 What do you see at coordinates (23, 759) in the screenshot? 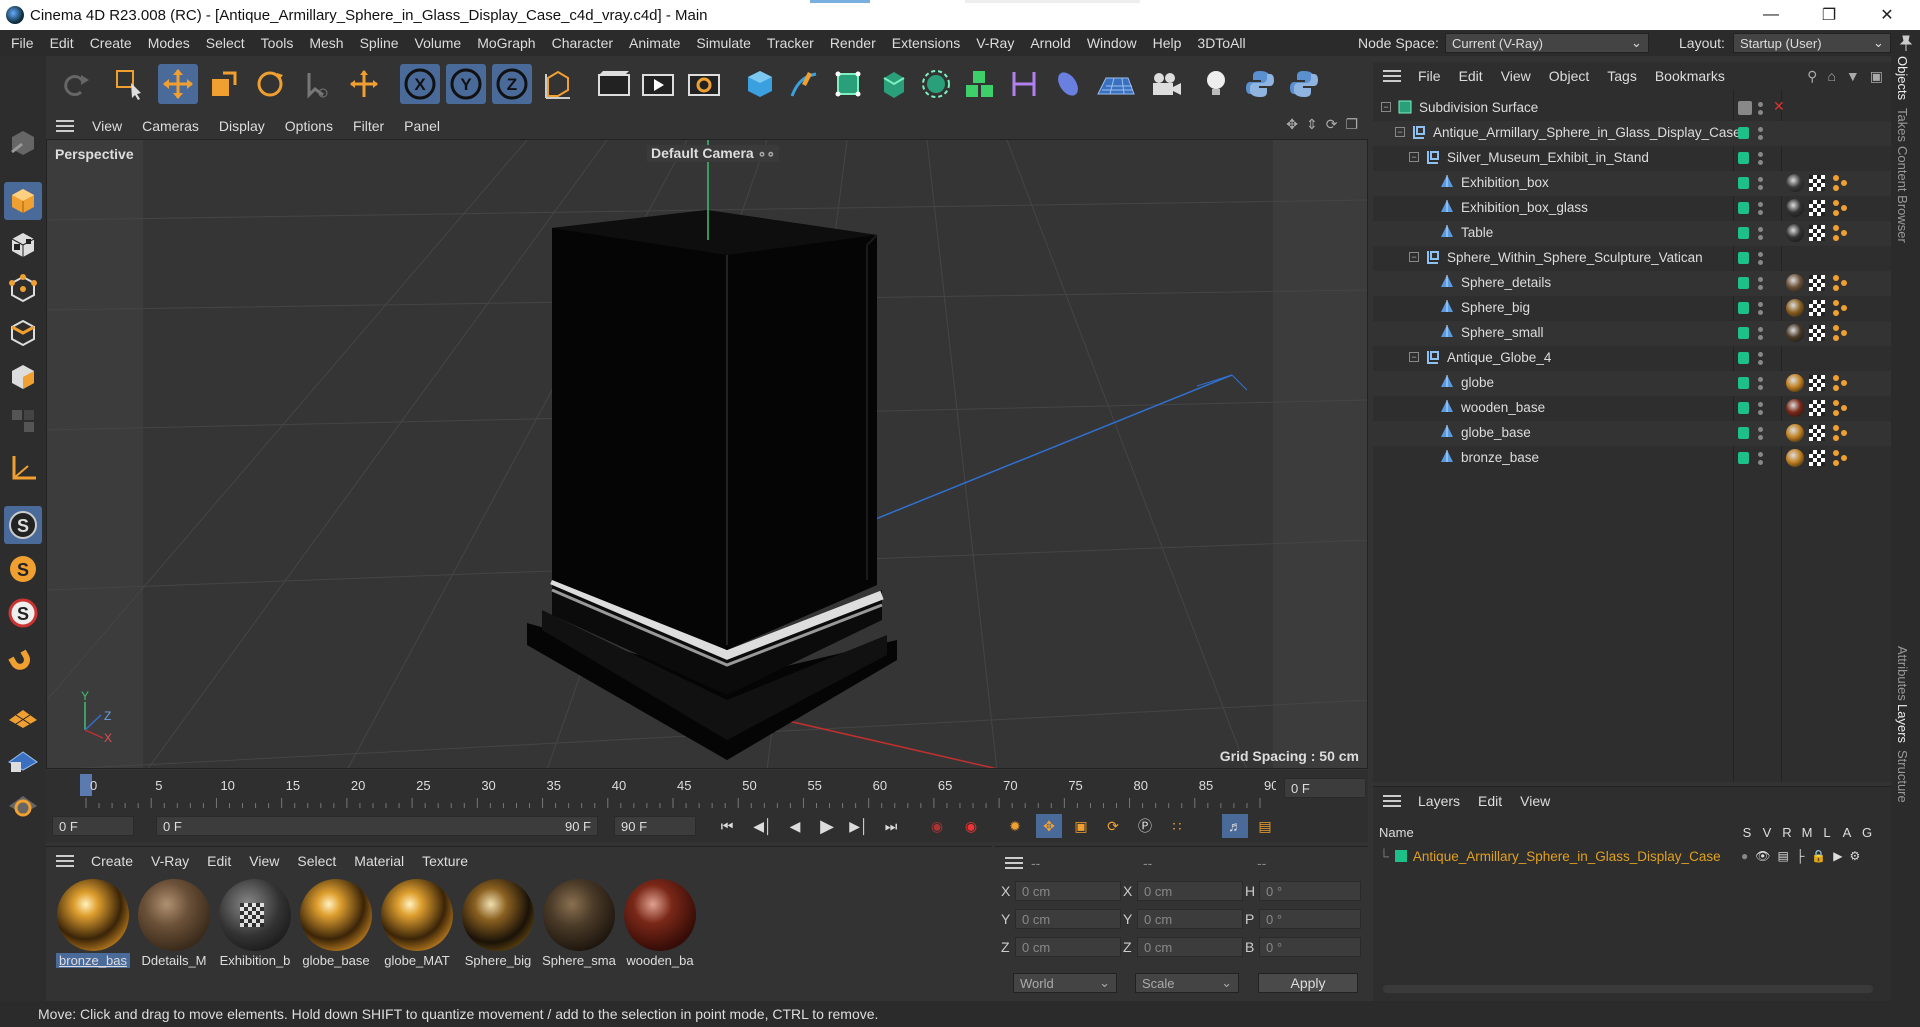
I see `locked-workplane-icon` at bounding box center [23, 759].